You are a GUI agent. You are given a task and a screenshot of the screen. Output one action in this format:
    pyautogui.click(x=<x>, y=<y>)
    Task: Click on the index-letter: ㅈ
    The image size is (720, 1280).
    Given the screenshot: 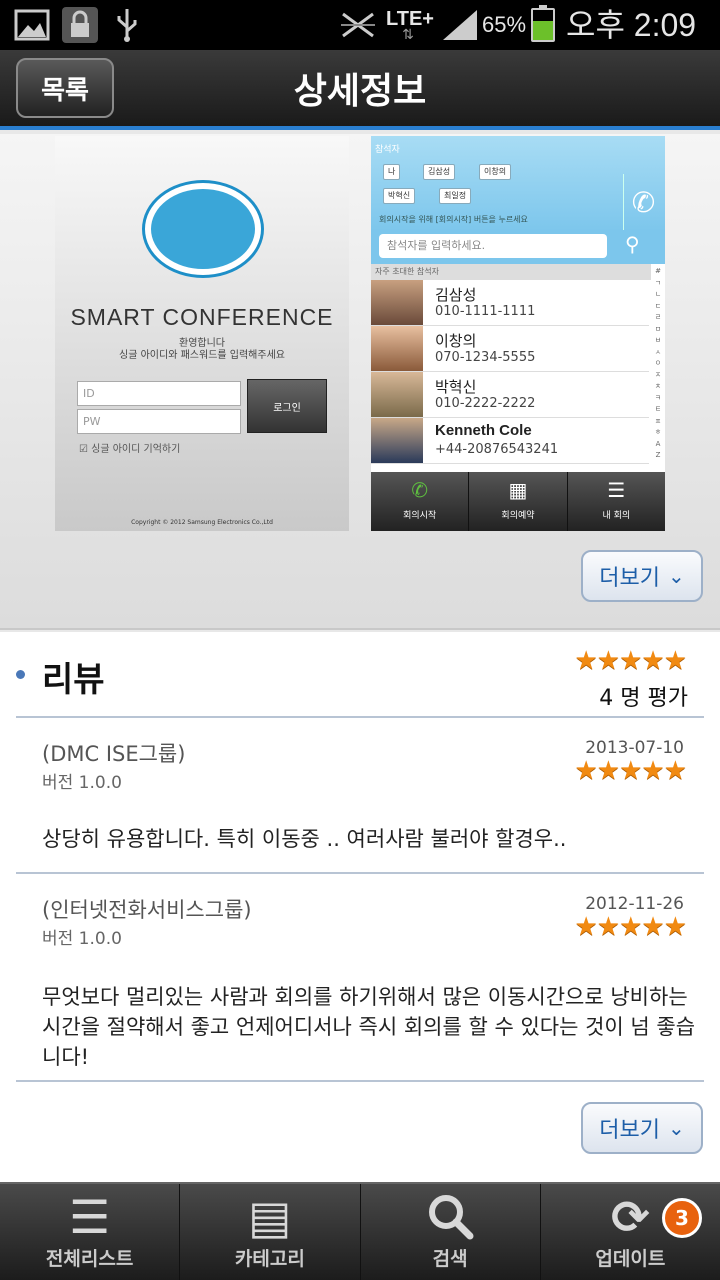 What is the action you would take?
    pyautogui.click(x=658, y=374)
    